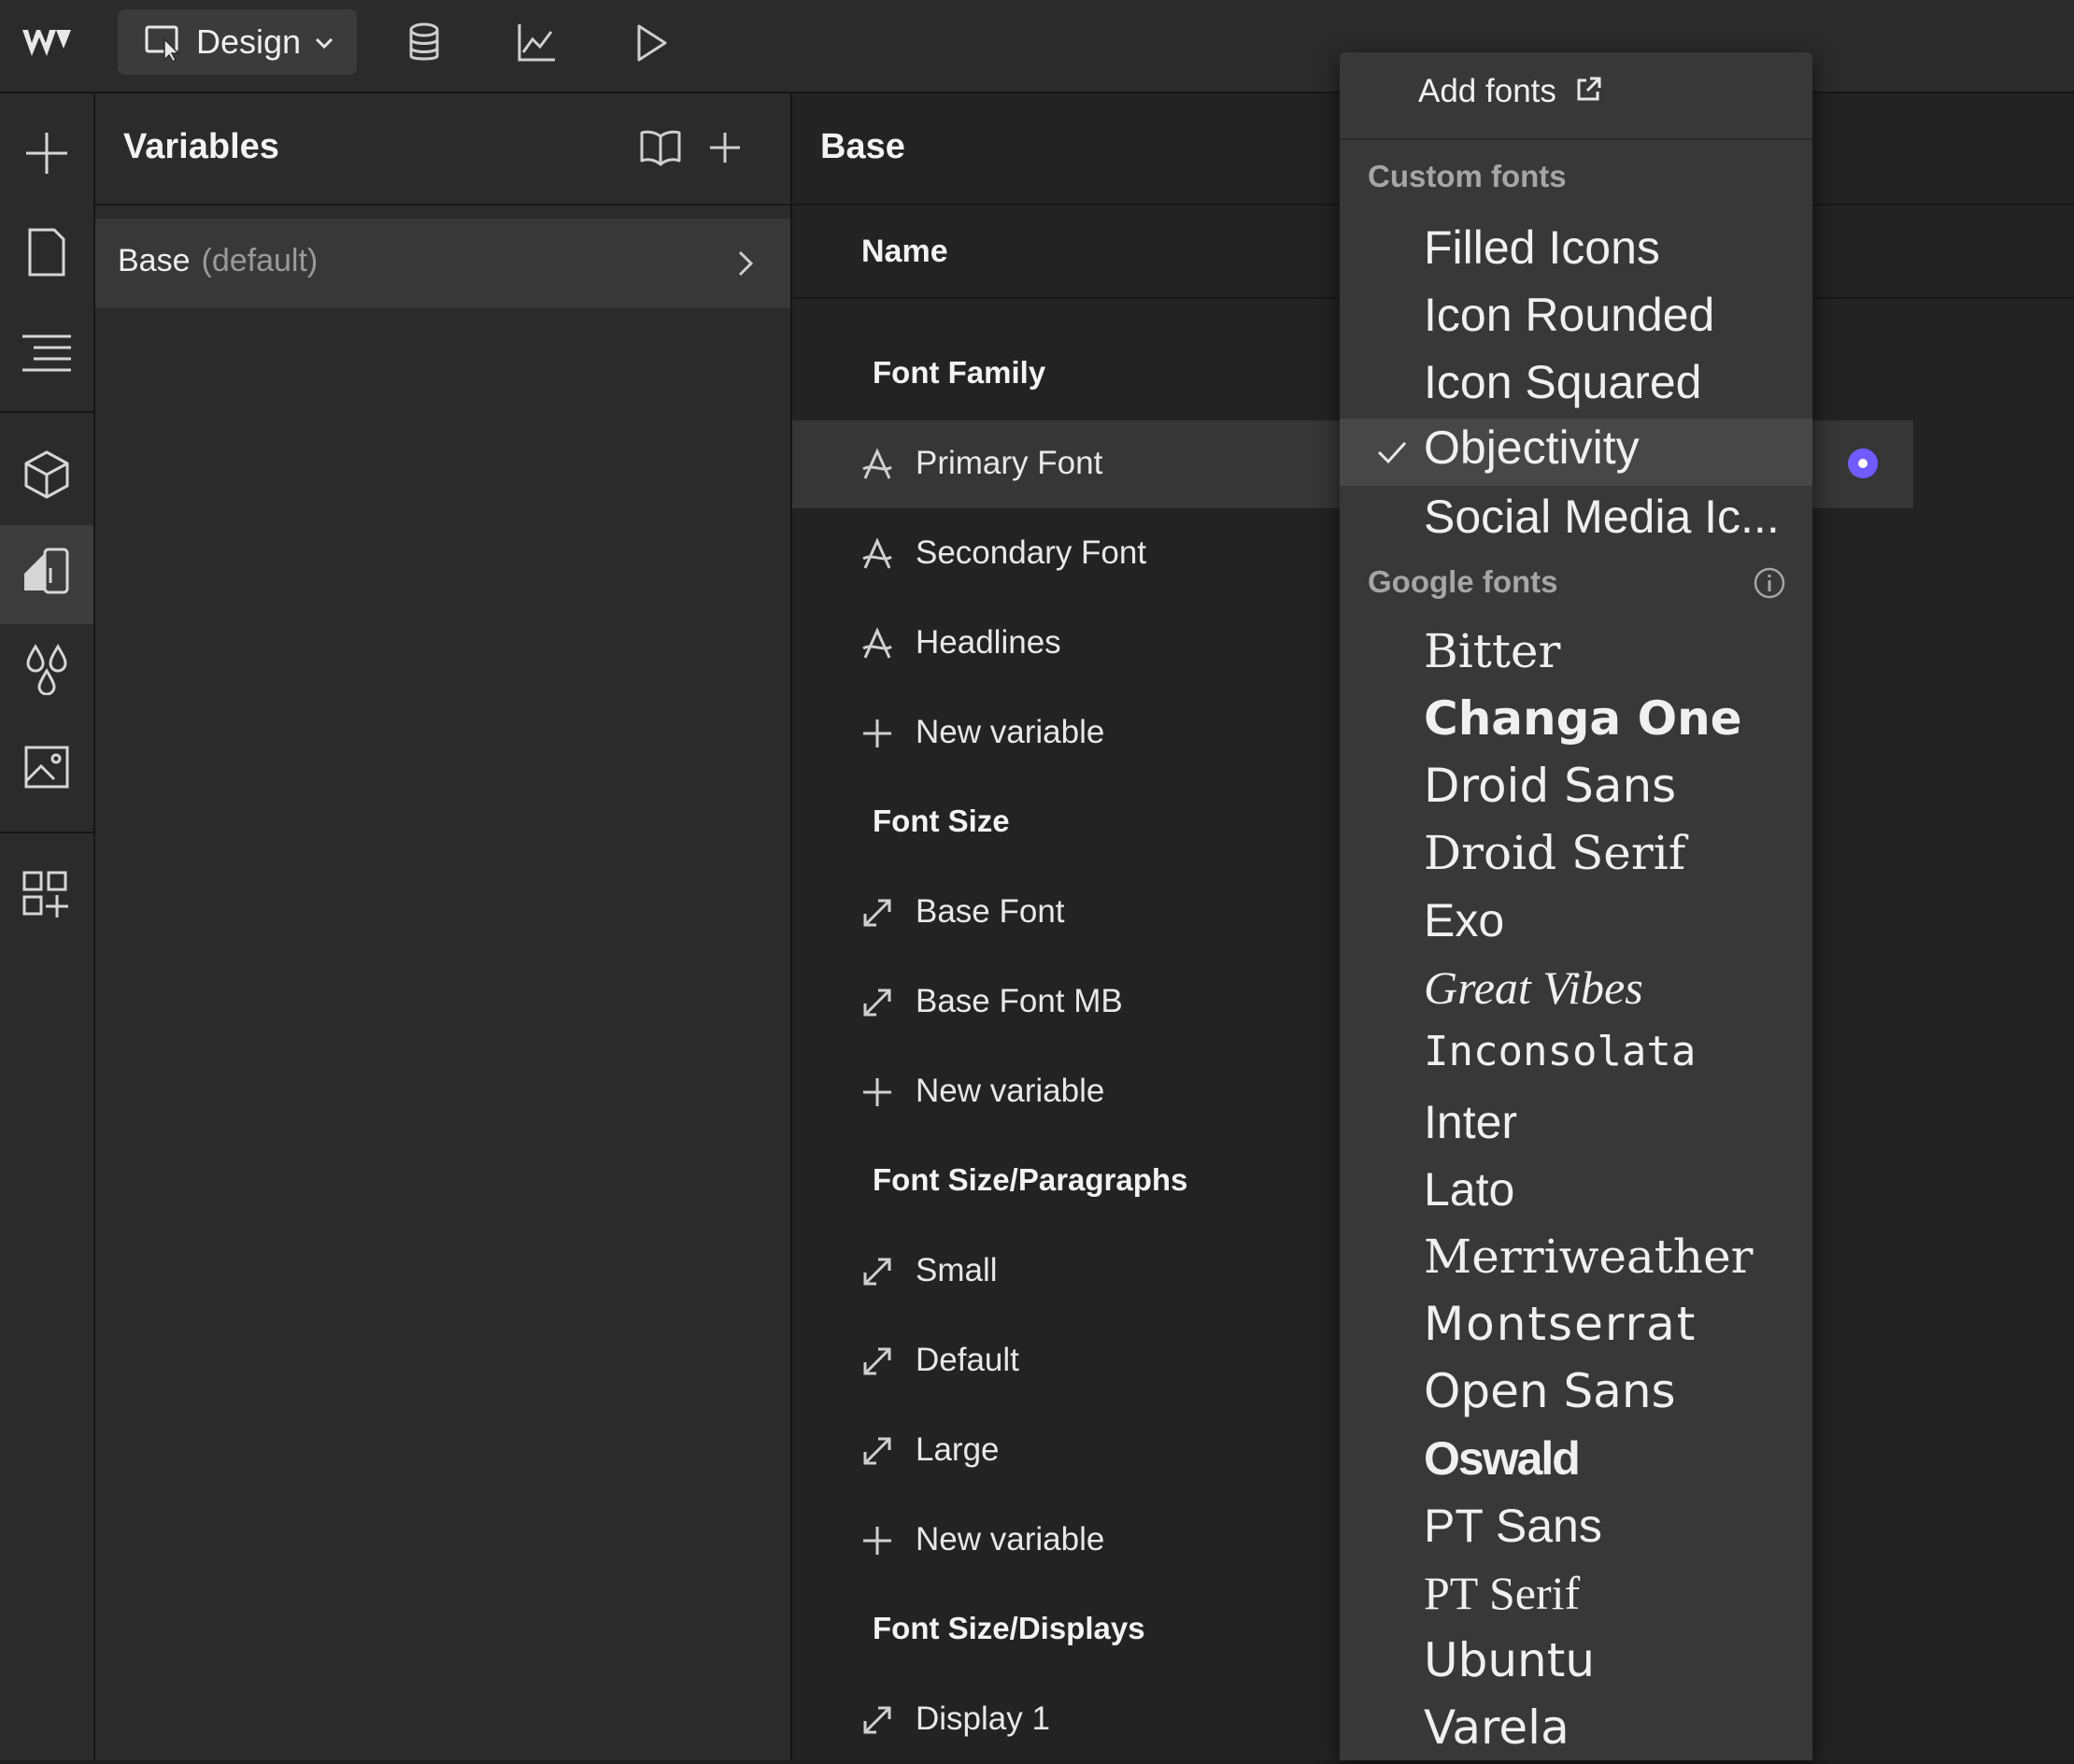 The image size is (2074, 1764). I want to click on variable-name: Primary Font, so click(1009, 463).